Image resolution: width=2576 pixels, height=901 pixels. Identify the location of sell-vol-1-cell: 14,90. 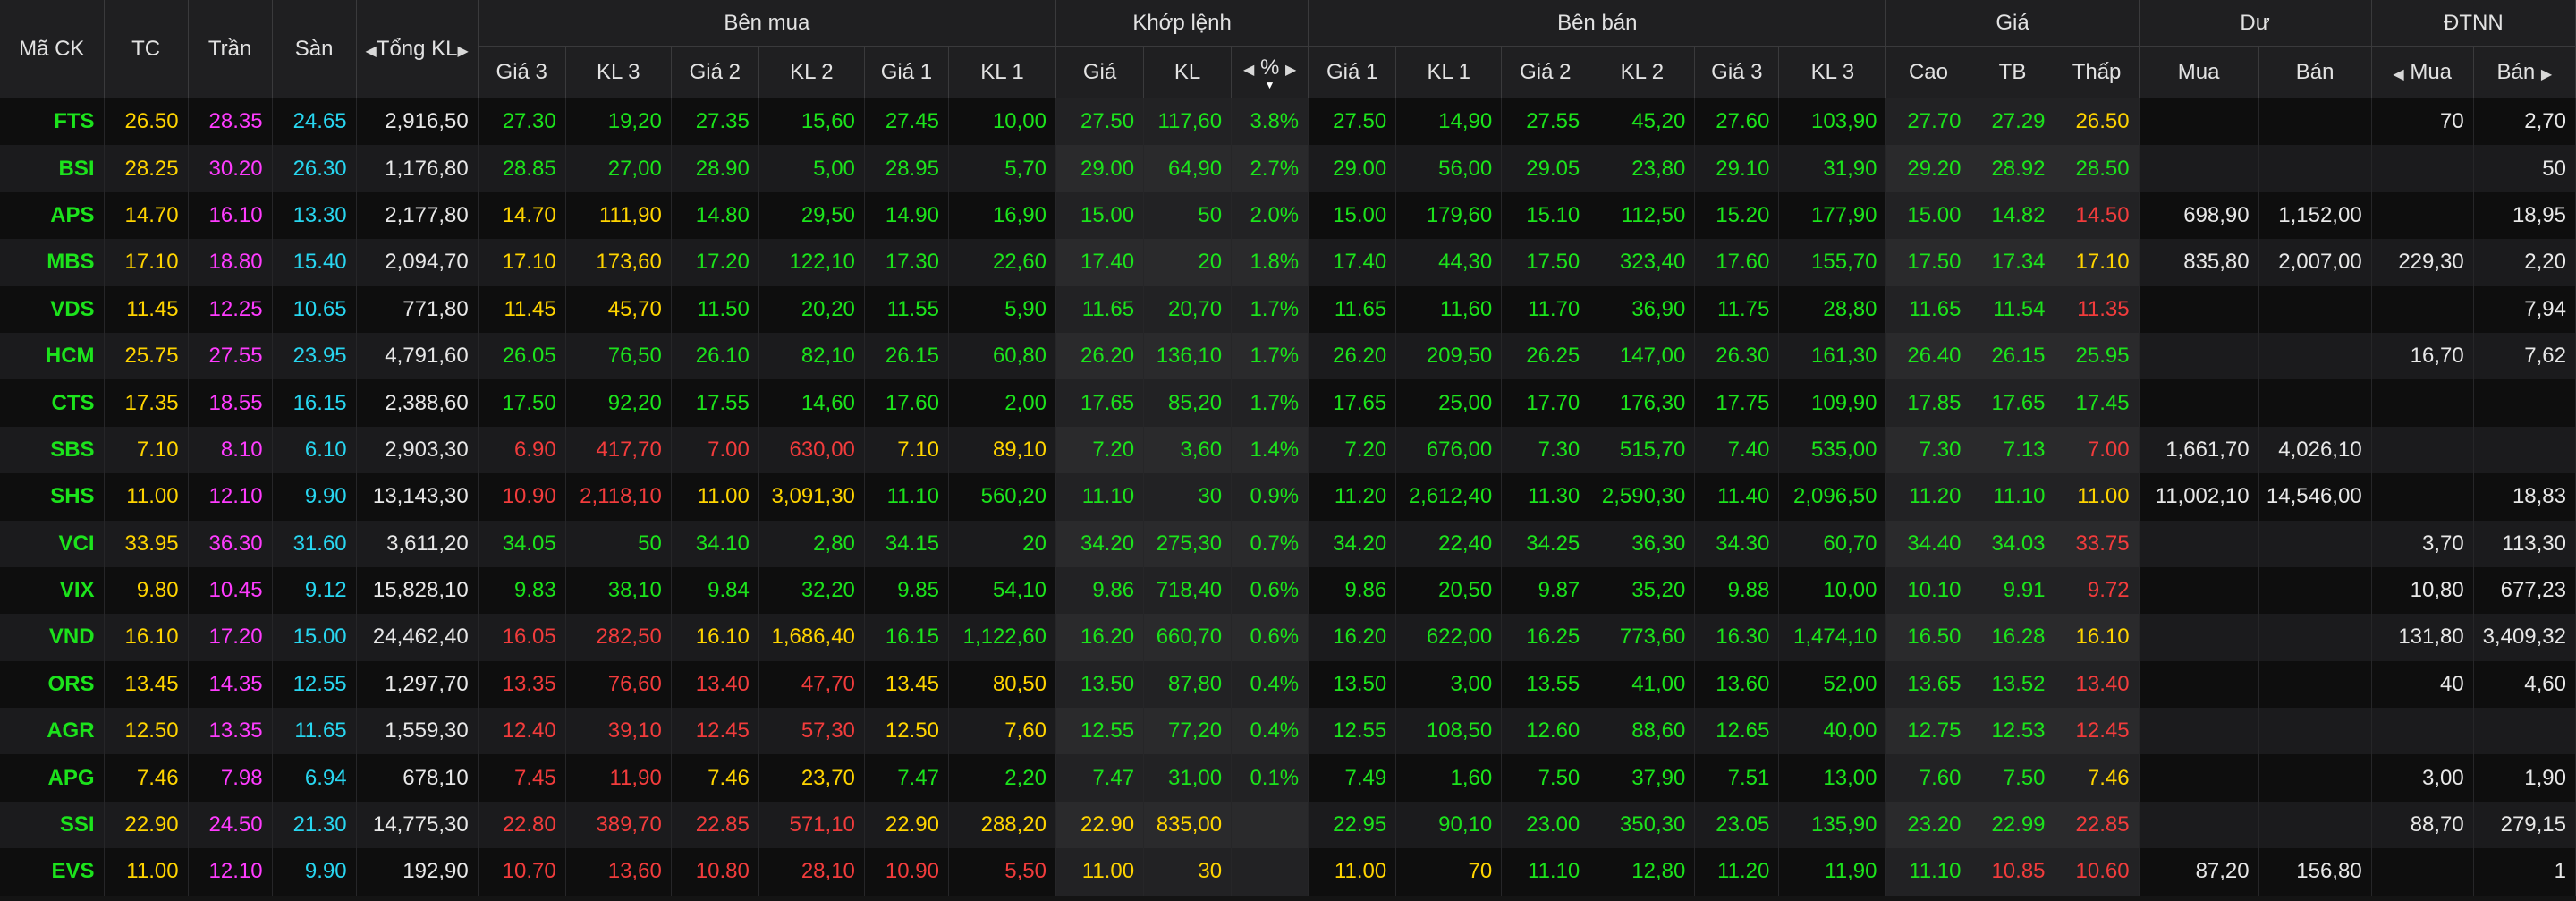
(1449, 122).